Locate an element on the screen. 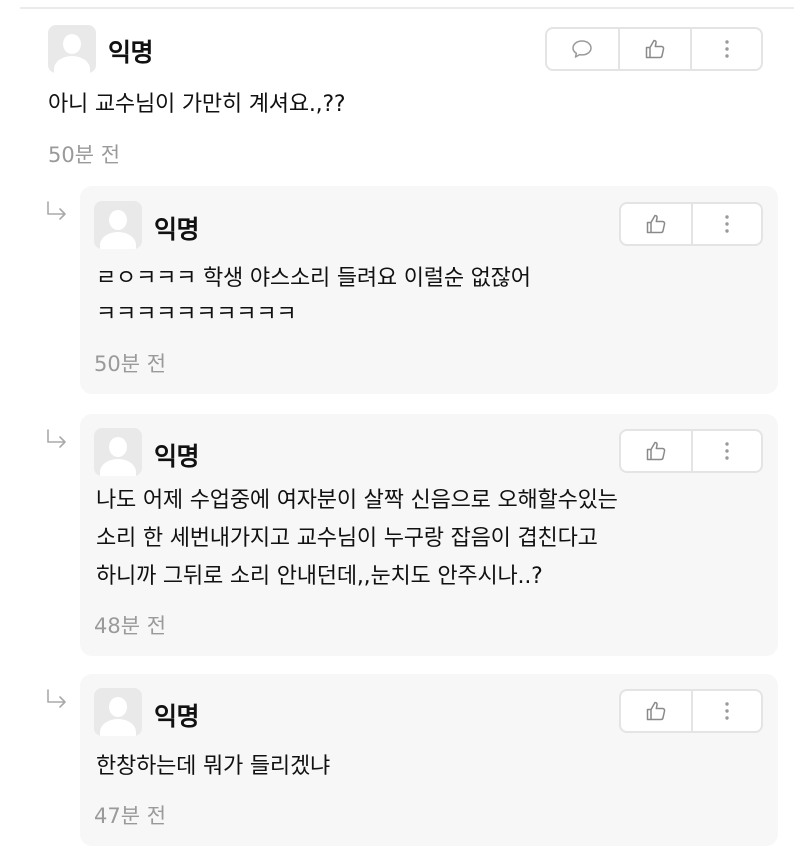 The height and width of the screenshot is (859, 808). comment-icon is located at coordinates (582, 49).